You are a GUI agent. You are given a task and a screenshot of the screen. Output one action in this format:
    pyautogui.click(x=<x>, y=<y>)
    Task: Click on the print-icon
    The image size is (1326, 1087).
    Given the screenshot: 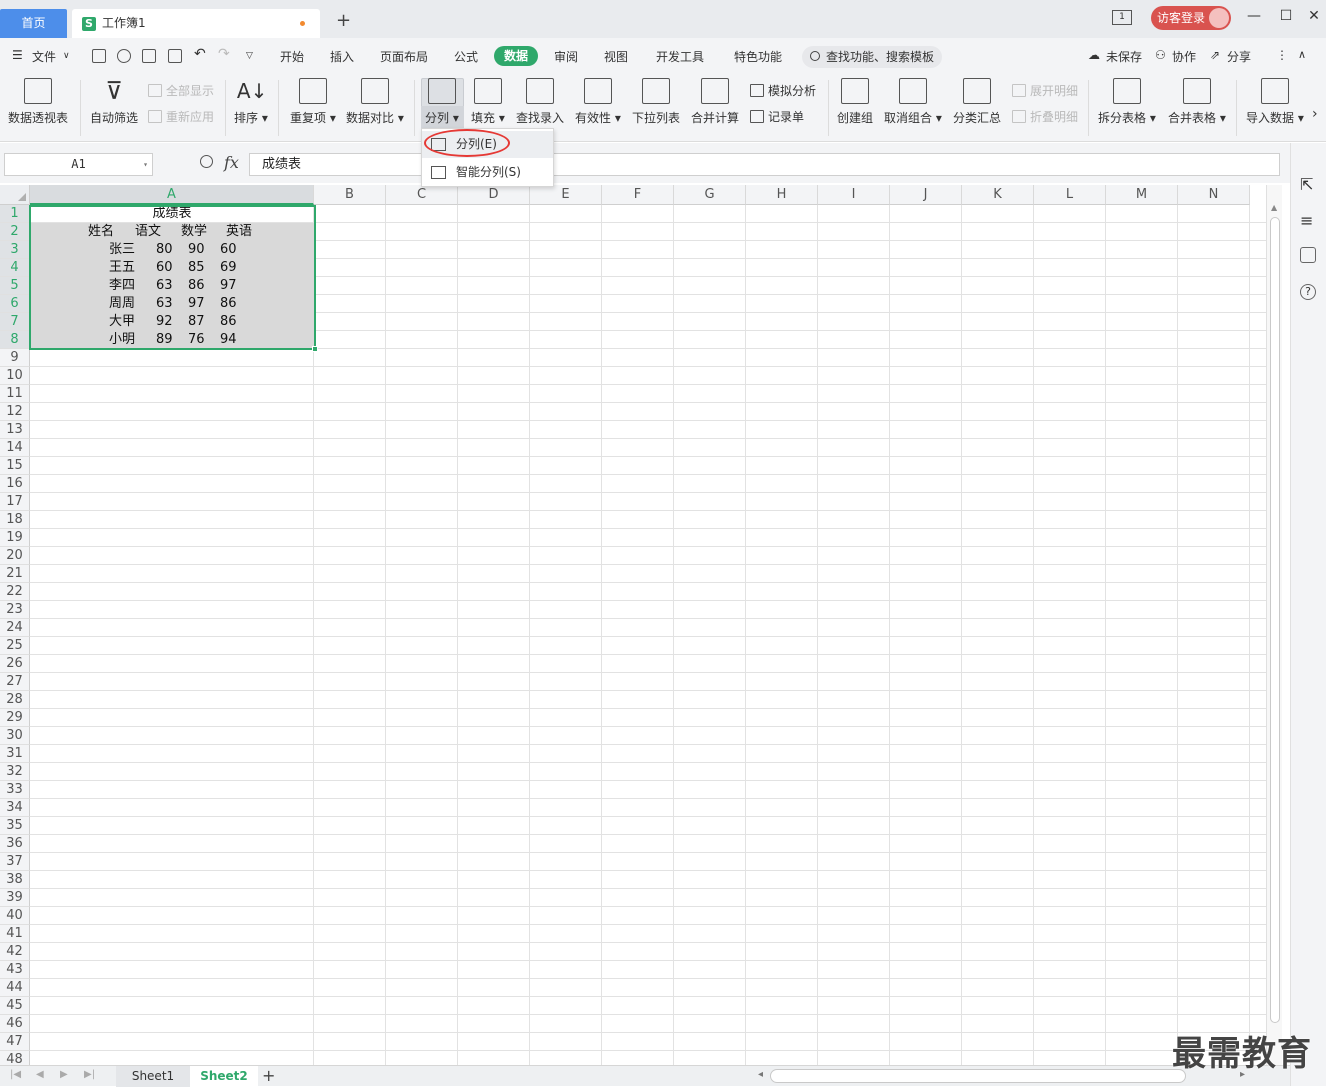 What is the action you would take?
    pyautogui.click(x=149, y=56)
    